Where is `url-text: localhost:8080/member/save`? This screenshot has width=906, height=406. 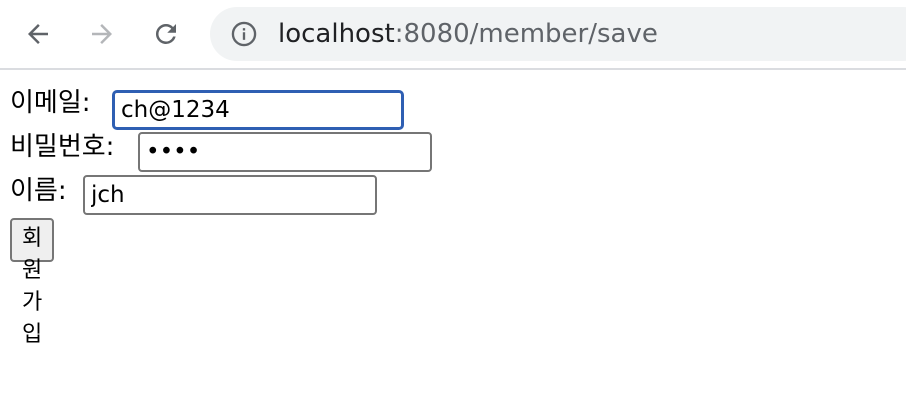 url-text: localhost:8080/member/save is located at coordinates (468, 34).